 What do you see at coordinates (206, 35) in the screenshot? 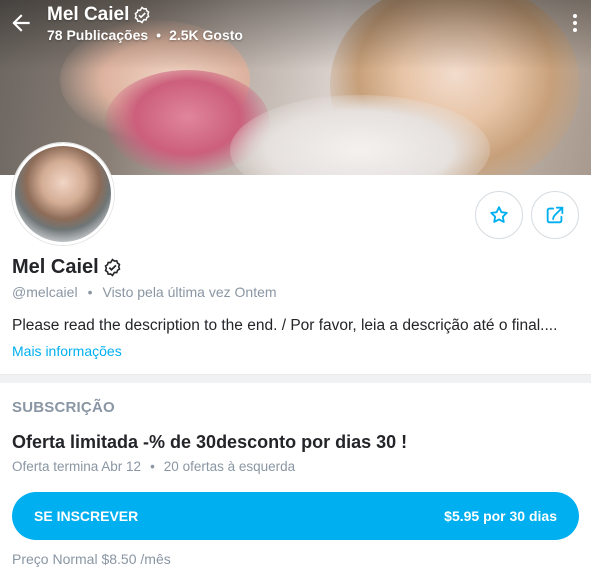
I see `likes-count: 2.5K Gosto` at bounding box center [206, 35].